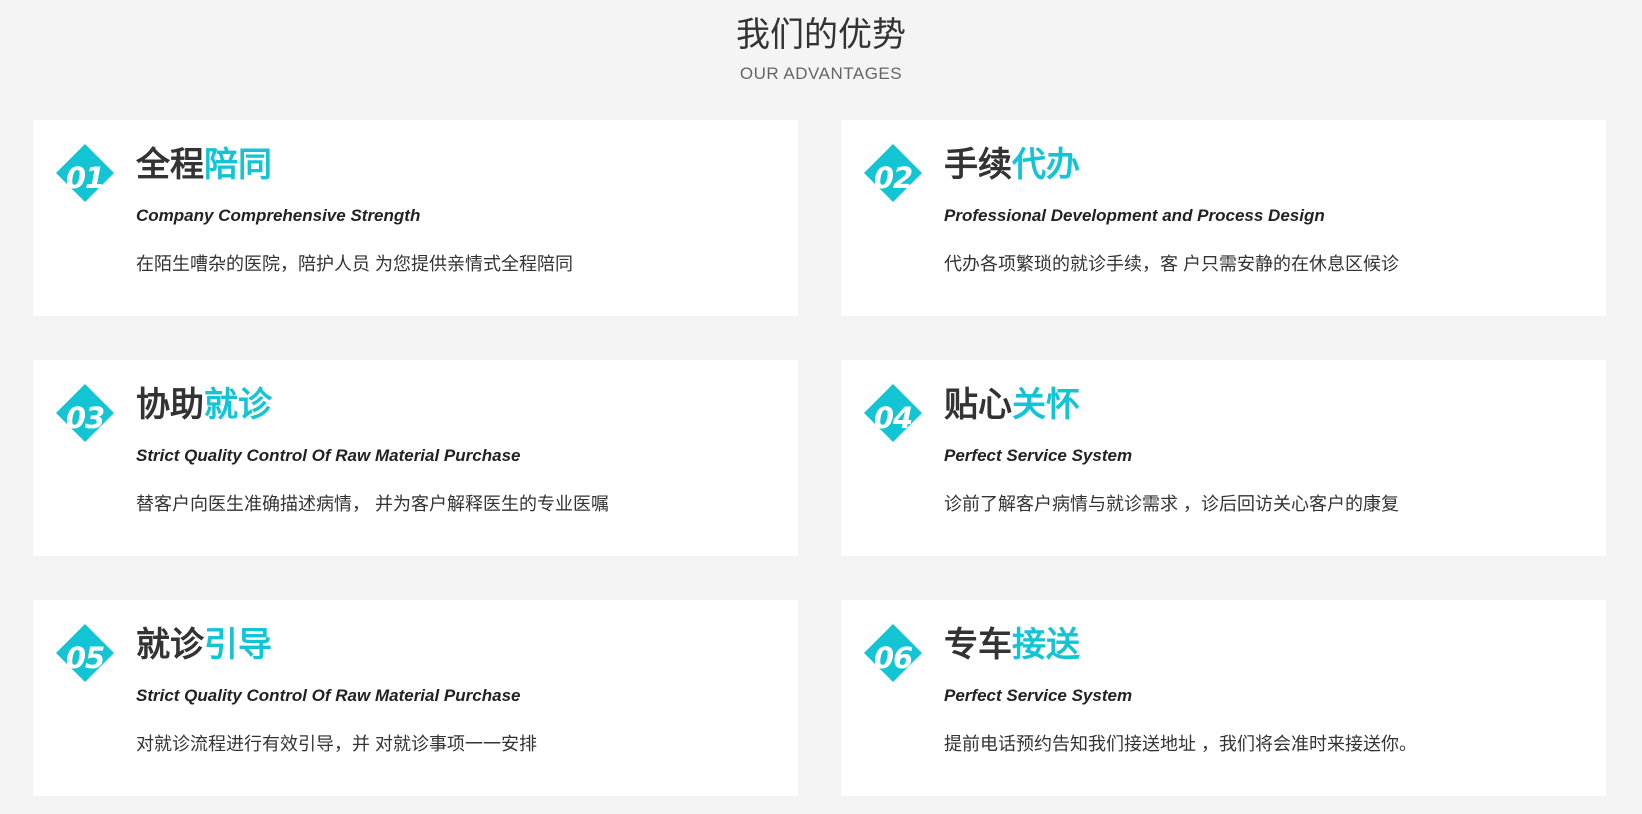 The width and height of the screenshot is (1642, 814). What do you see at coordinates (821, 73) in the screenshot?
I see `section-subtitle: OUR ADVANTAGES` at bounding box center [821, 73].